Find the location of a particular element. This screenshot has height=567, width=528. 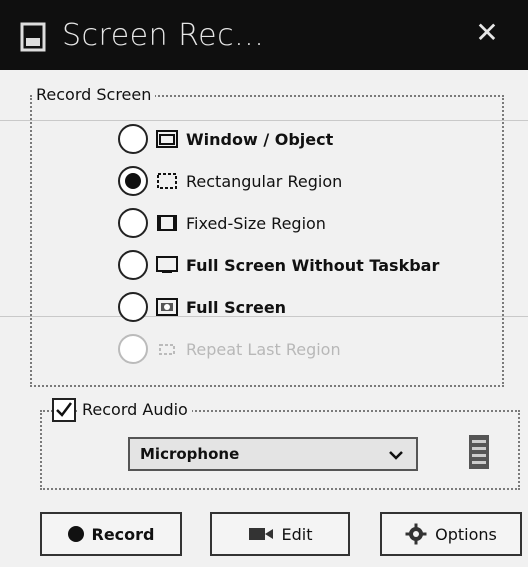

radio-fixed-size-region is located at coordinates (133, 223).